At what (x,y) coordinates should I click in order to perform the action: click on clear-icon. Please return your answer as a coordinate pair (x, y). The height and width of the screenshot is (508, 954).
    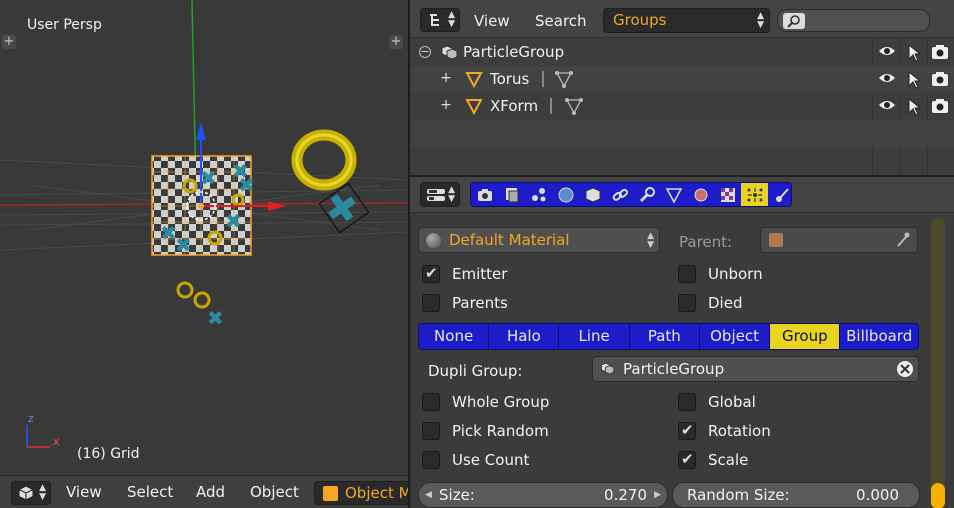
    Looking at the image, I should click on (905, 369).